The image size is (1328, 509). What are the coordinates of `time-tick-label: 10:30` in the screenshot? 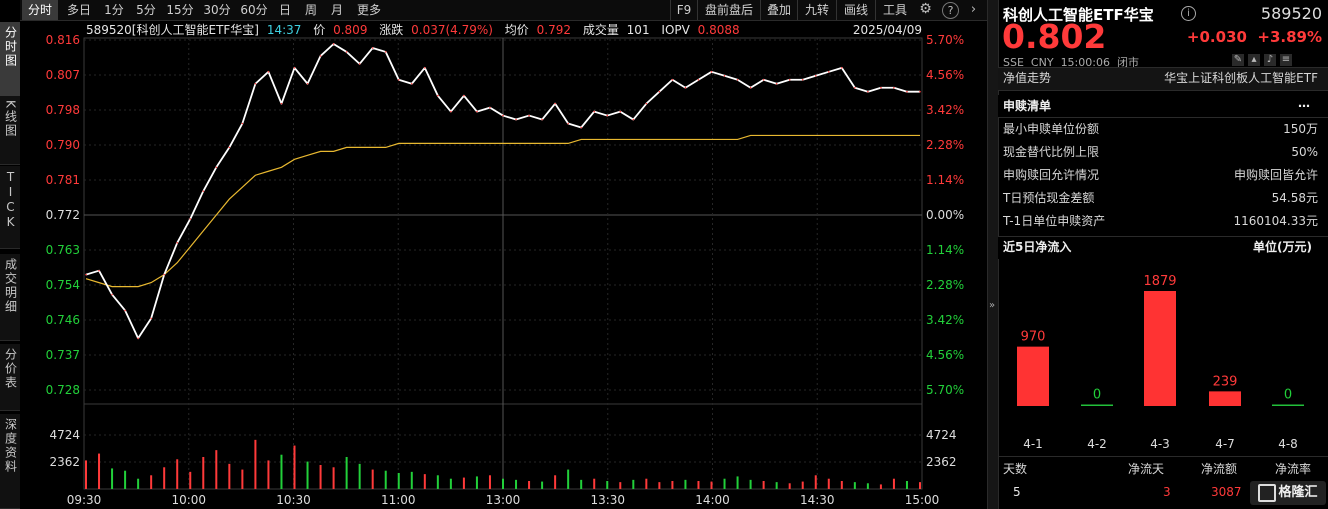 It's located at (293, 500).